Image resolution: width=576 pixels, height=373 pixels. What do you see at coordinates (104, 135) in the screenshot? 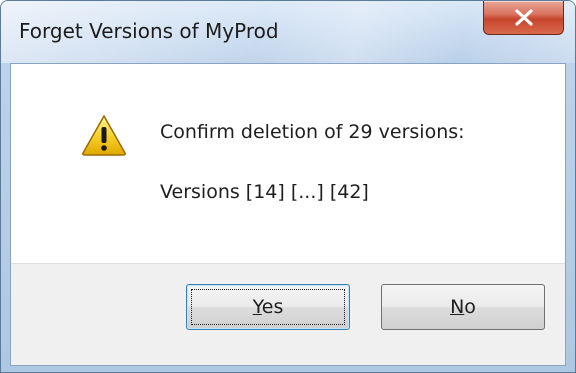
I see `warning-icon` at bounding box center [104, 135].